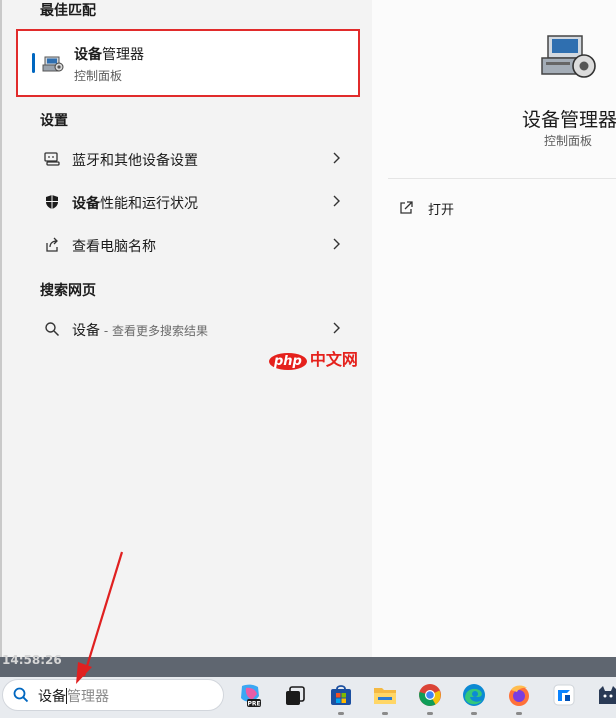 This screenshot has height=718, width=616. I want to click on desktop-clock: 14:58:26, so click(32, 660).